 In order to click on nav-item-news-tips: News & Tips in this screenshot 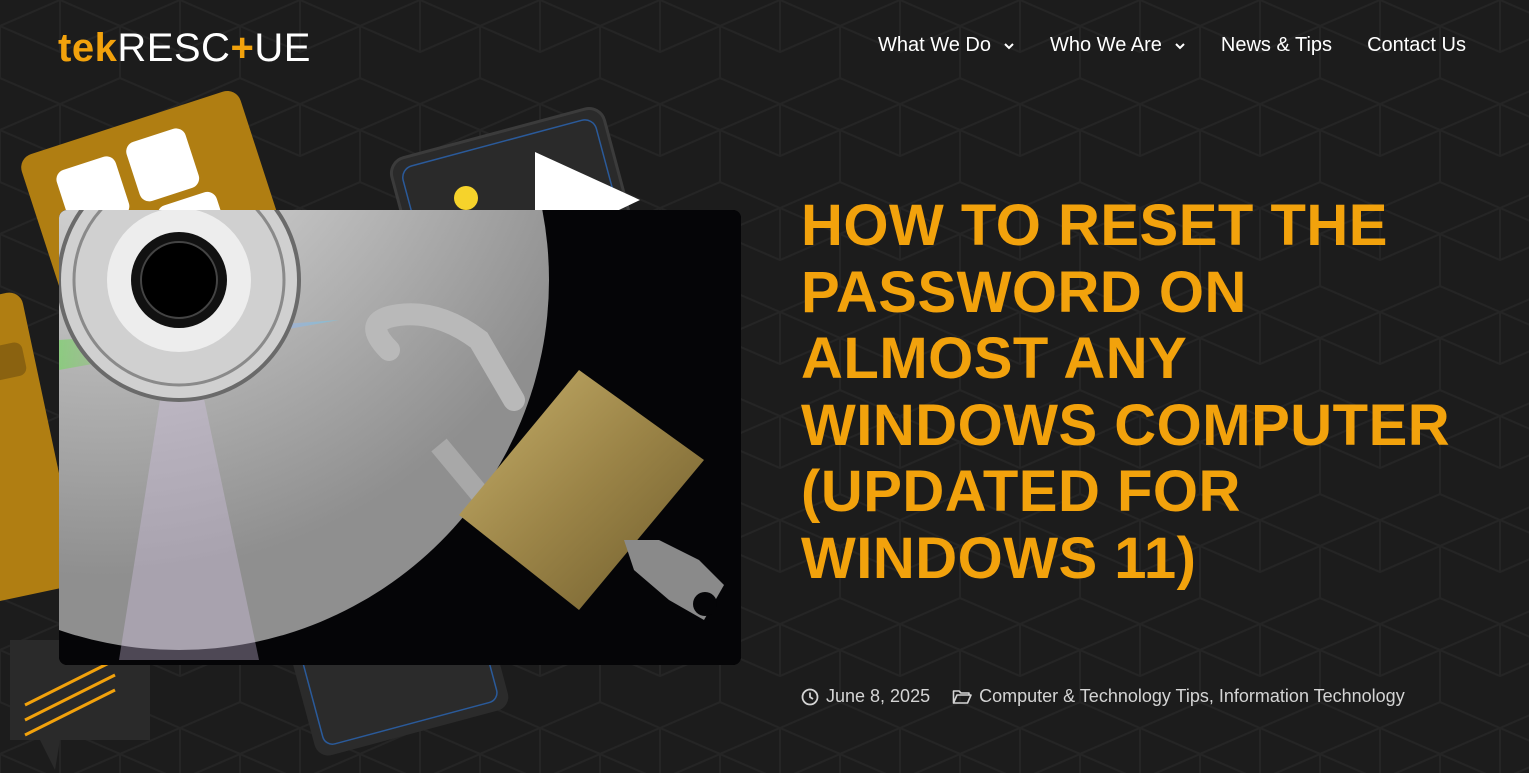, I will do `click(1276, 45)`.